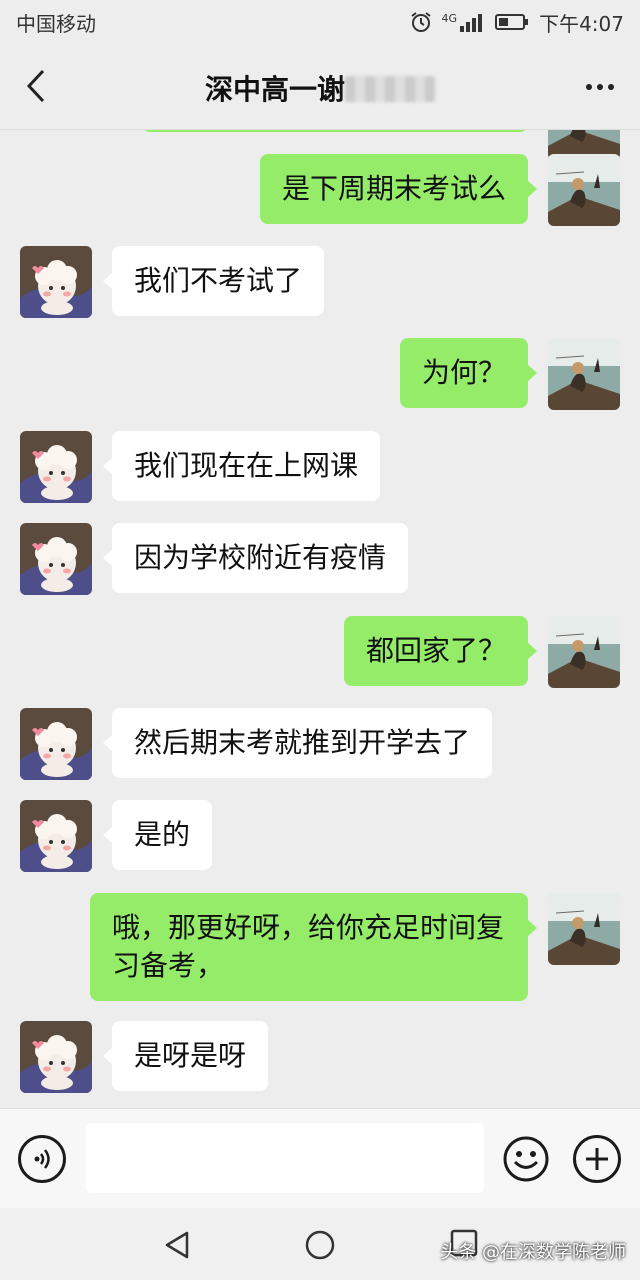  Describe the element at coordinates (56, 23) in the screenshot. I see `carrier-label: 中国移动` at that location.